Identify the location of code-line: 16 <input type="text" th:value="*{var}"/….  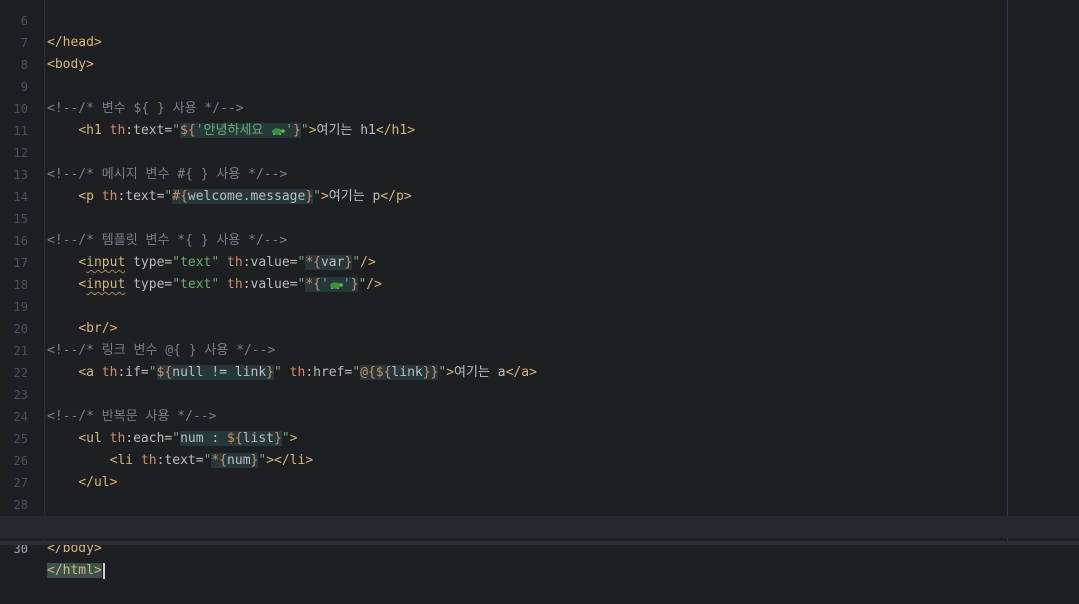
(539, 239).